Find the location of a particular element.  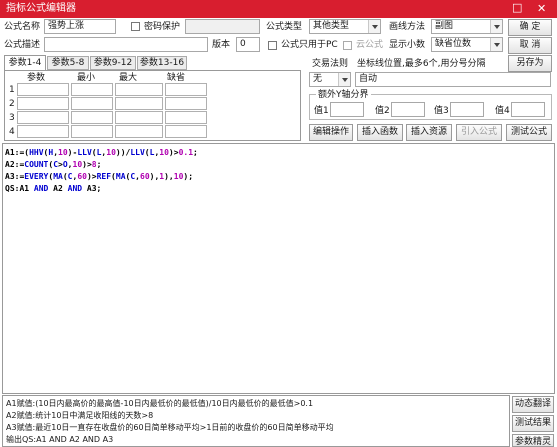

formula-type-select: 其他类型 is located at coordinates (345, 26).